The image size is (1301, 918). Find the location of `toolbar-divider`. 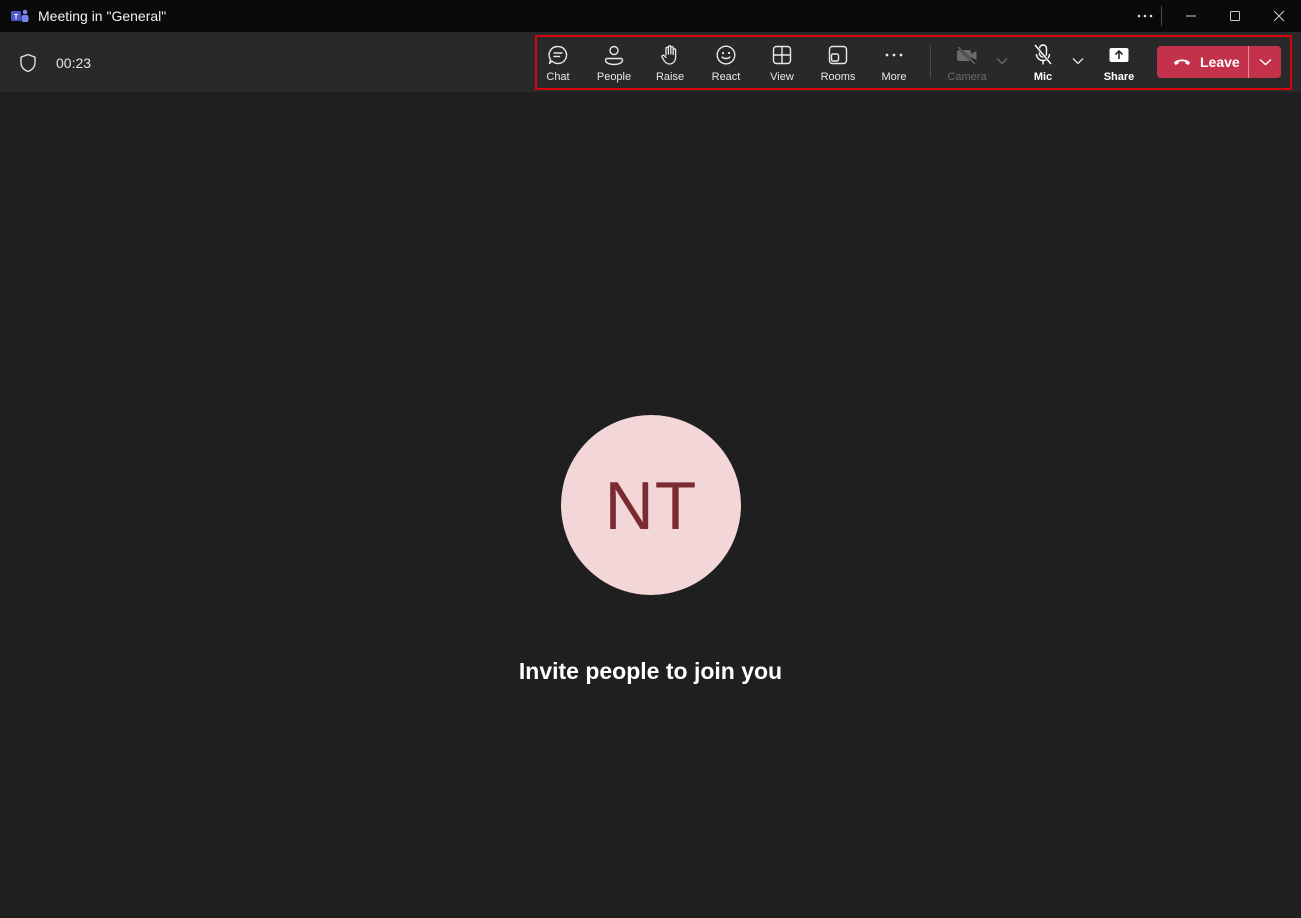

toolbar-divider is located at coordinates (930, 62).